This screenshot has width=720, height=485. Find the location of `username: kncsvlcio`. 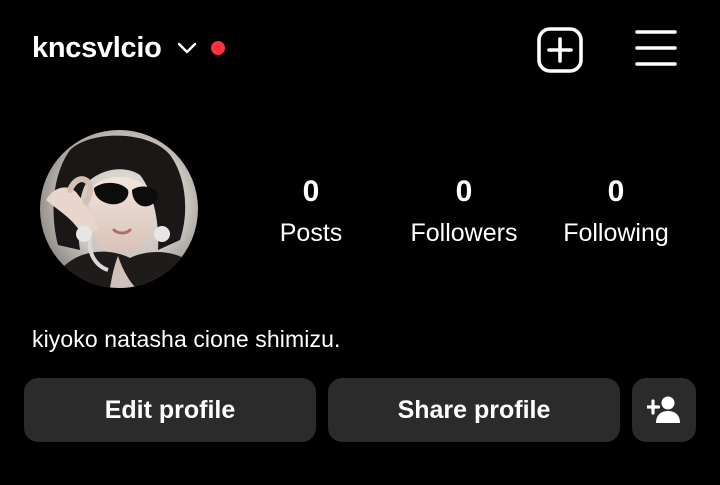

username: kncsvlcio is located at coordinates (97, 48).